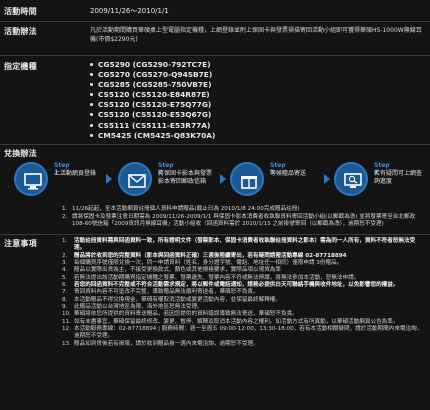 Image resolution: width=430 pixels, height=410 pixels. I want to click on model-item: CM5425 (CM5425-Q83K70A), so click(257, 136).